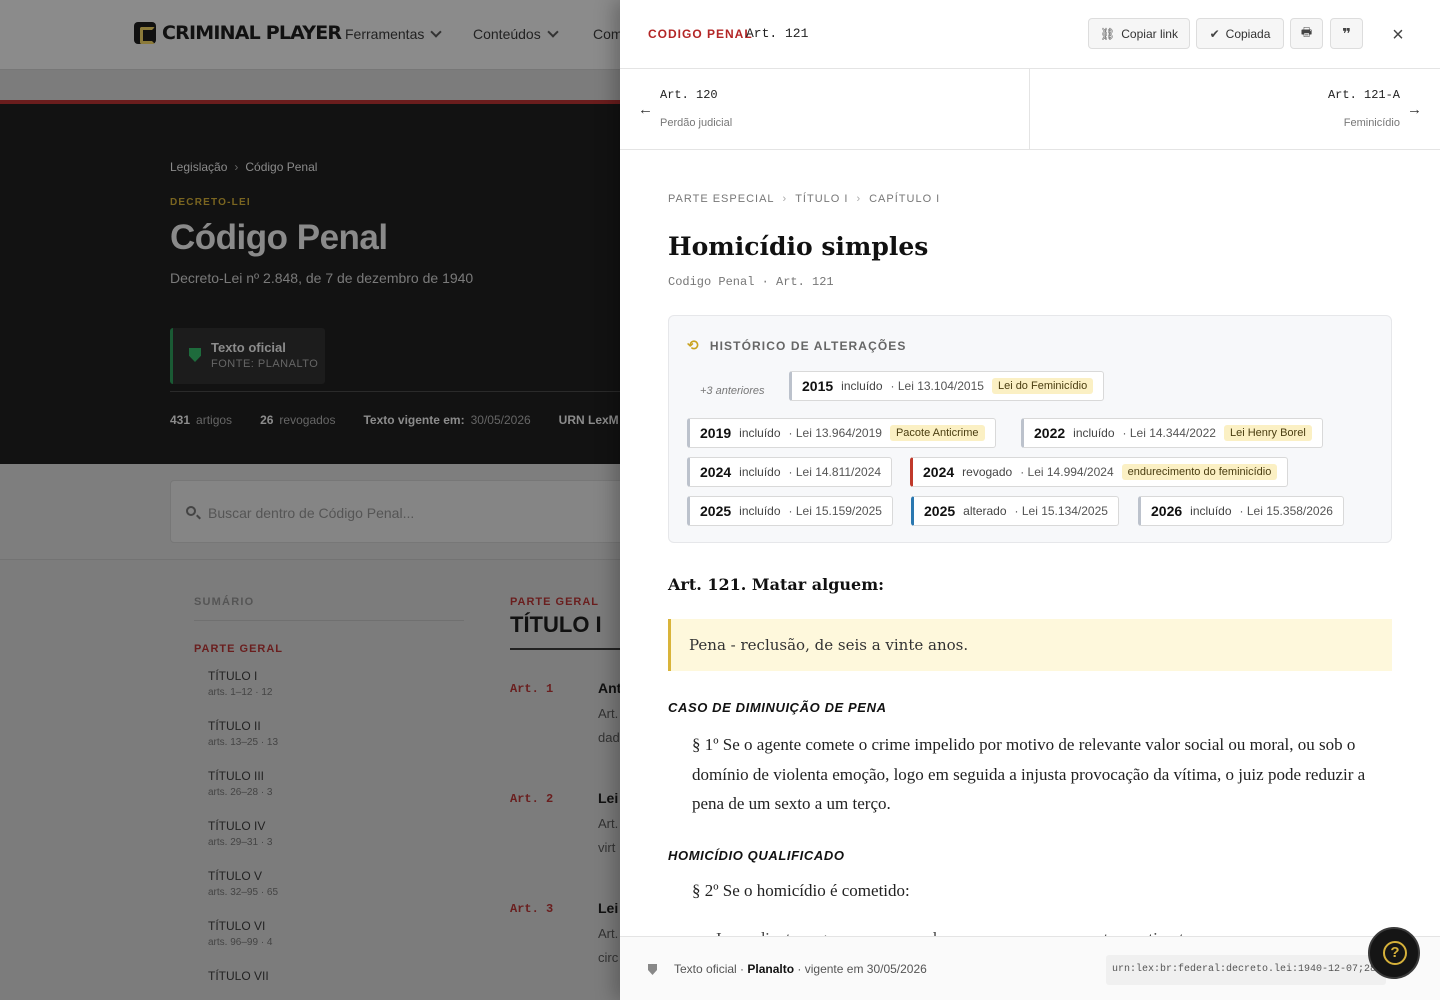 This screenshot has width=1440, height=1000. What do you see at coordinates (279, 237) in the screenshot?
I see `page-title: Código Penal` at bounding box center [279, 237].